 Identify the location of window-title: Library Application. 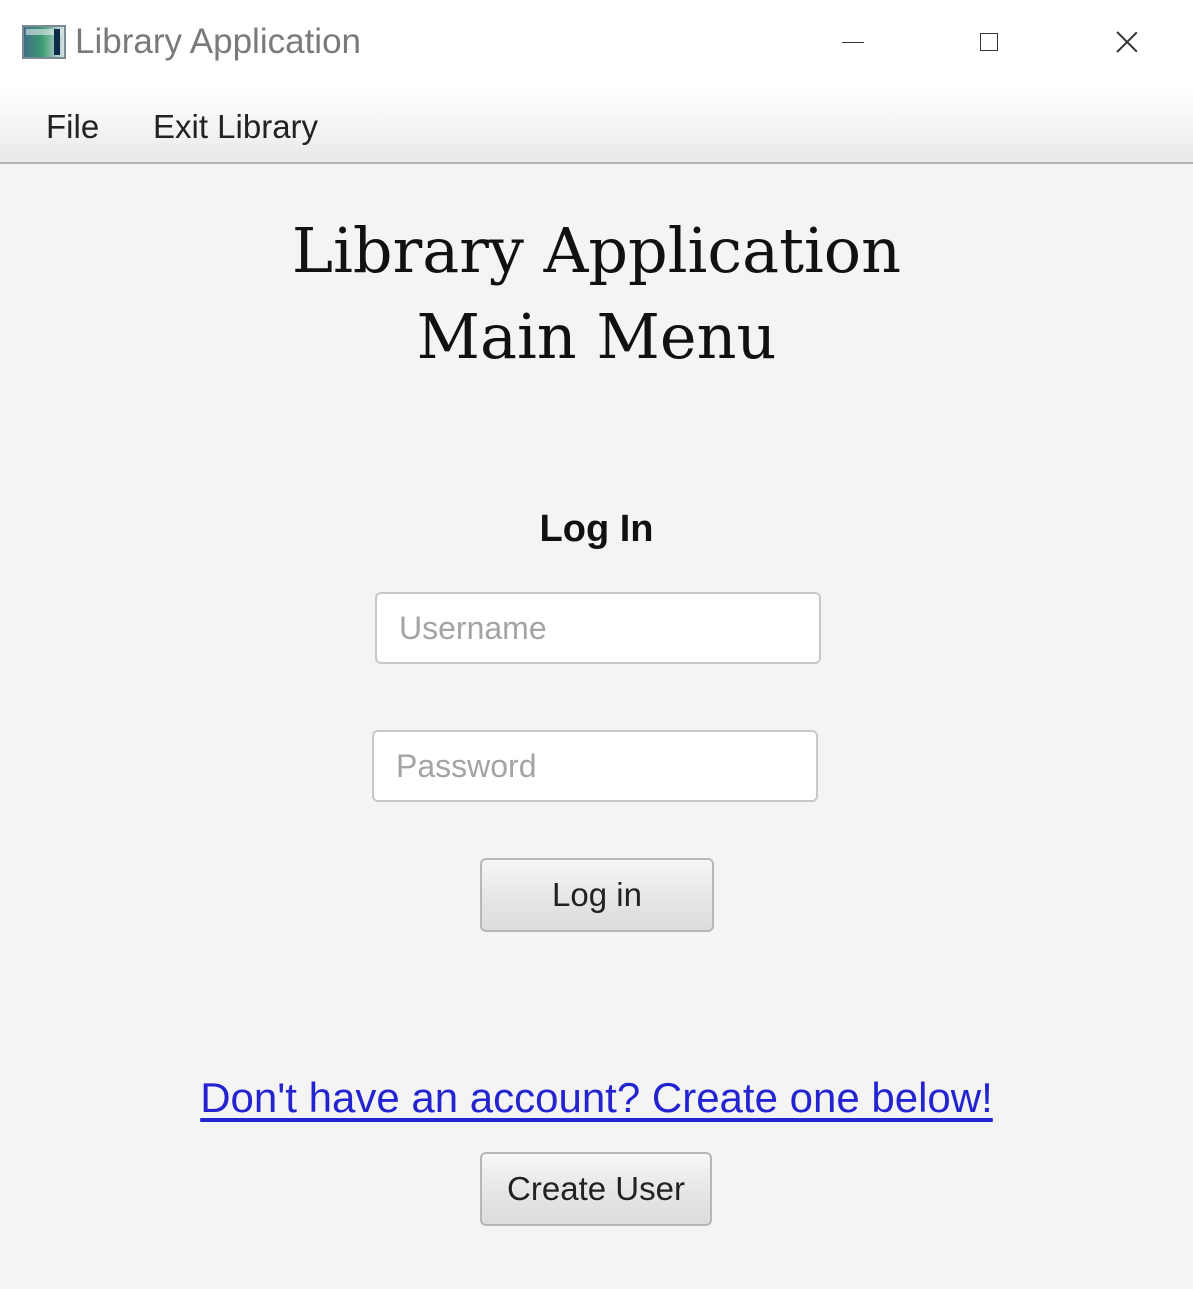
(218, 41).